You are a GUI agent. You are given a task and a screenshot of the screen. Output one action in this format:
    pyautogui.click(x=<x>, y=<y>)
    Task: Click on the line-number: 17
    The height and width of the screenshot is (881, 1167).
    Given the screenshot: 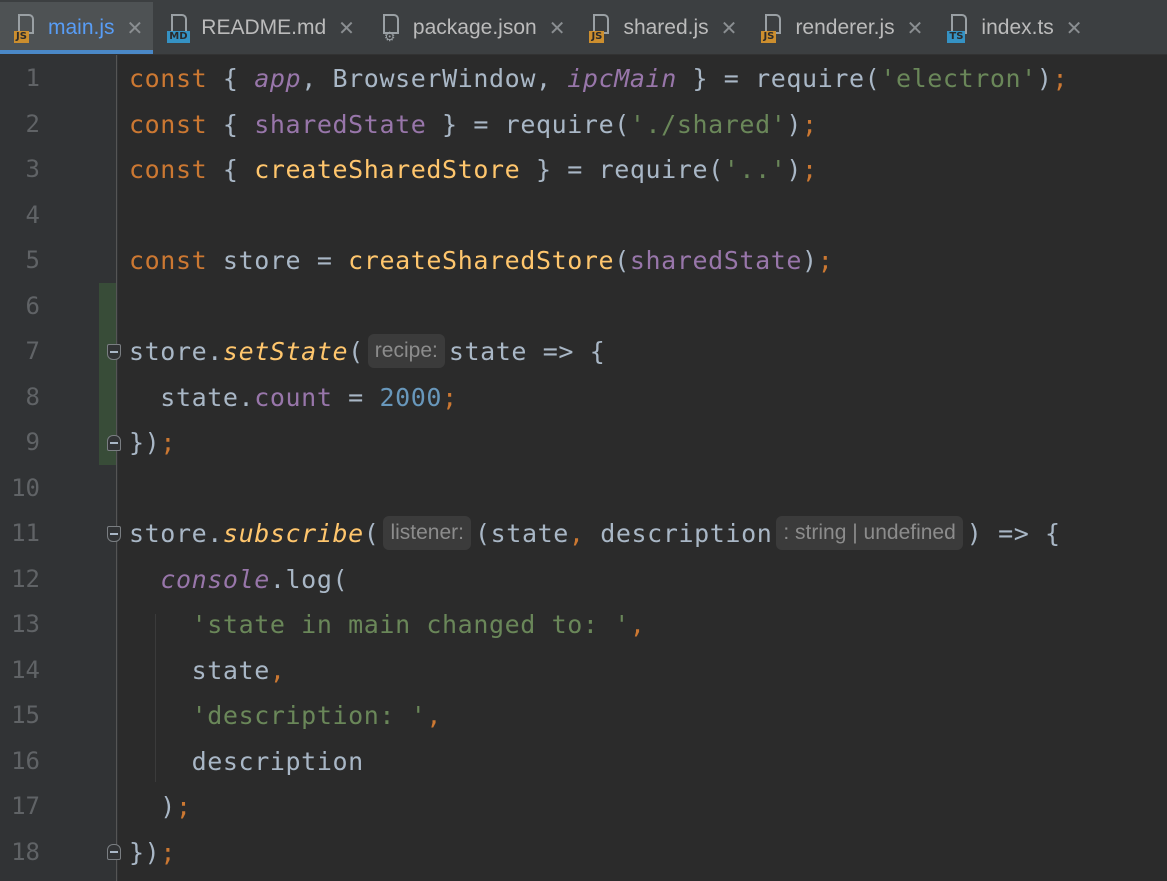 What is the action you would take?
    pyautogui.click(x=25, y=806)
    